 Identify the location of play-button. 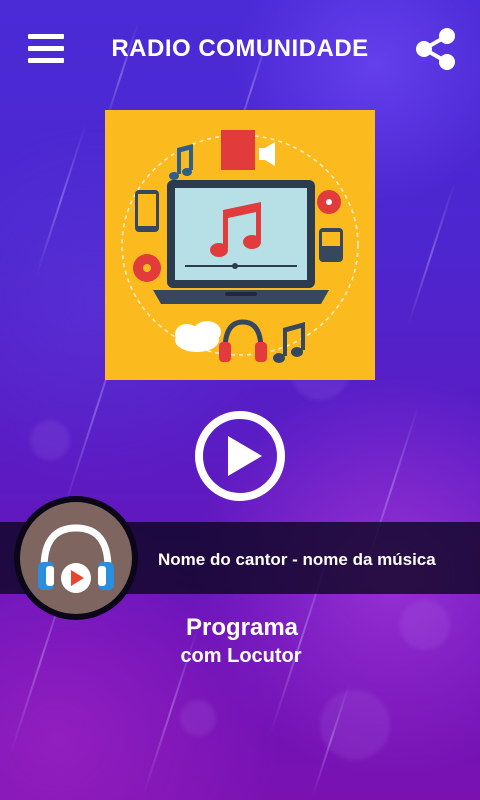
(240, 456).